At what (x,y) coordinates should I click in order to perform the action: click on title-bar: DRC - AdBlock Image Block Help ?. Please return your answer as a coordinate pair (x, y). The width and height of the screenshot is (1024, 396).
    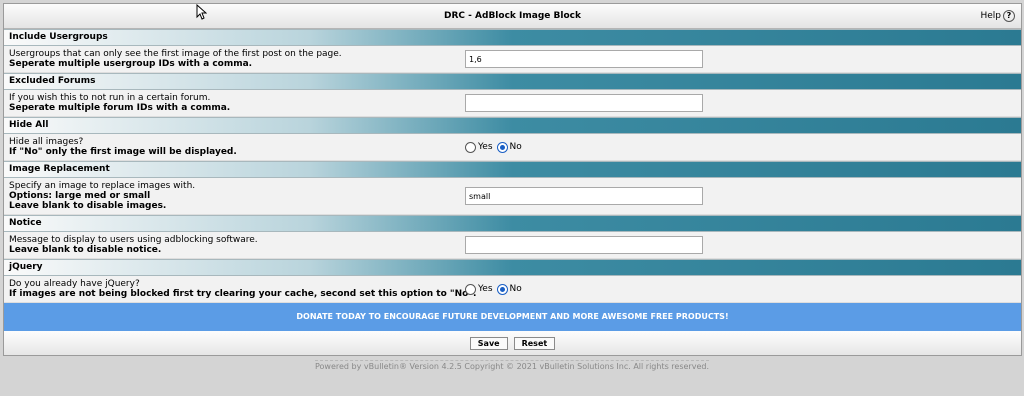
    Looking at the image, I should click on (512, 16).